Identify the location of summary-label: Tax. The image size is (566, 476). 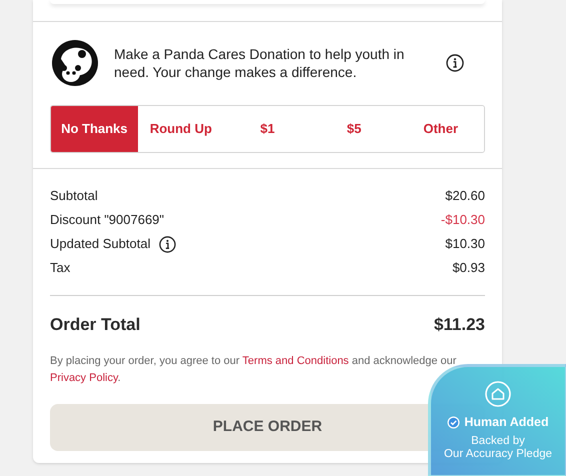
(60, 268).